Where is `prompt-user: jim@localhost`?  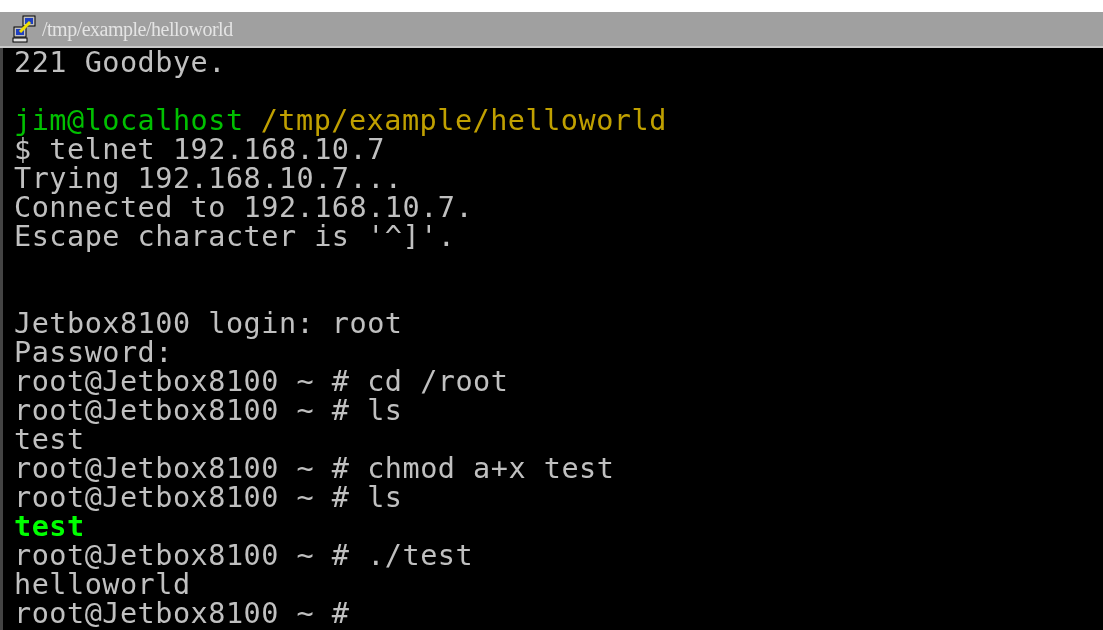 prompt-user: jim@localhost is located at coordinates (129, 120).